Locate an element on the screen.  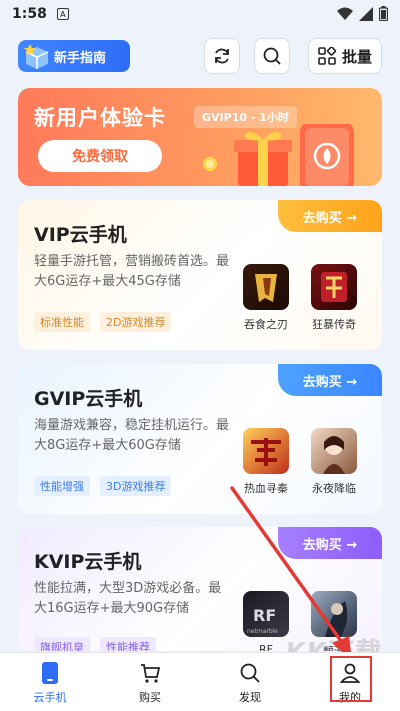
tag: 2D游戏推荐 is located at coordinates (136, 322).